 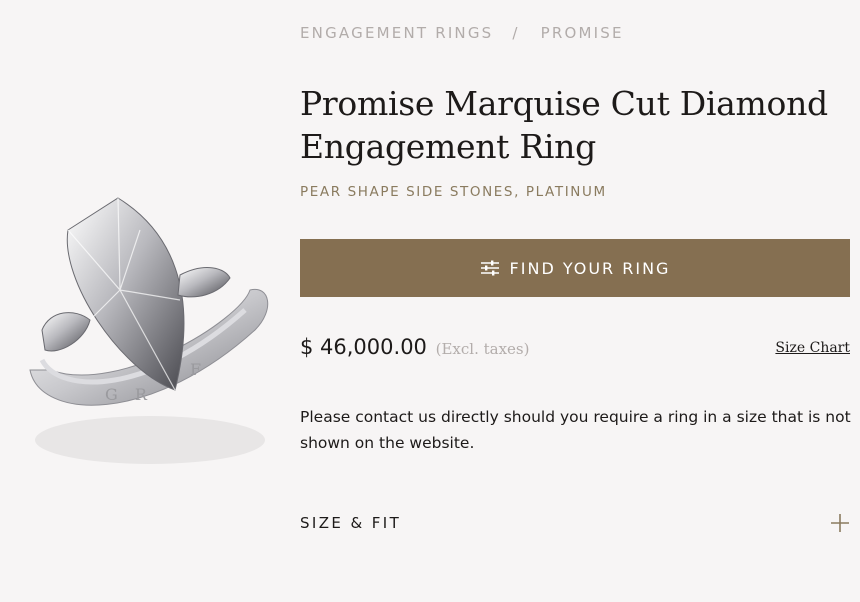 What do you see at coordinates (575, 523) in the screenshot?
I see `size-fit-accordion: SIZE & FIT` at bounding box center [575, 523].